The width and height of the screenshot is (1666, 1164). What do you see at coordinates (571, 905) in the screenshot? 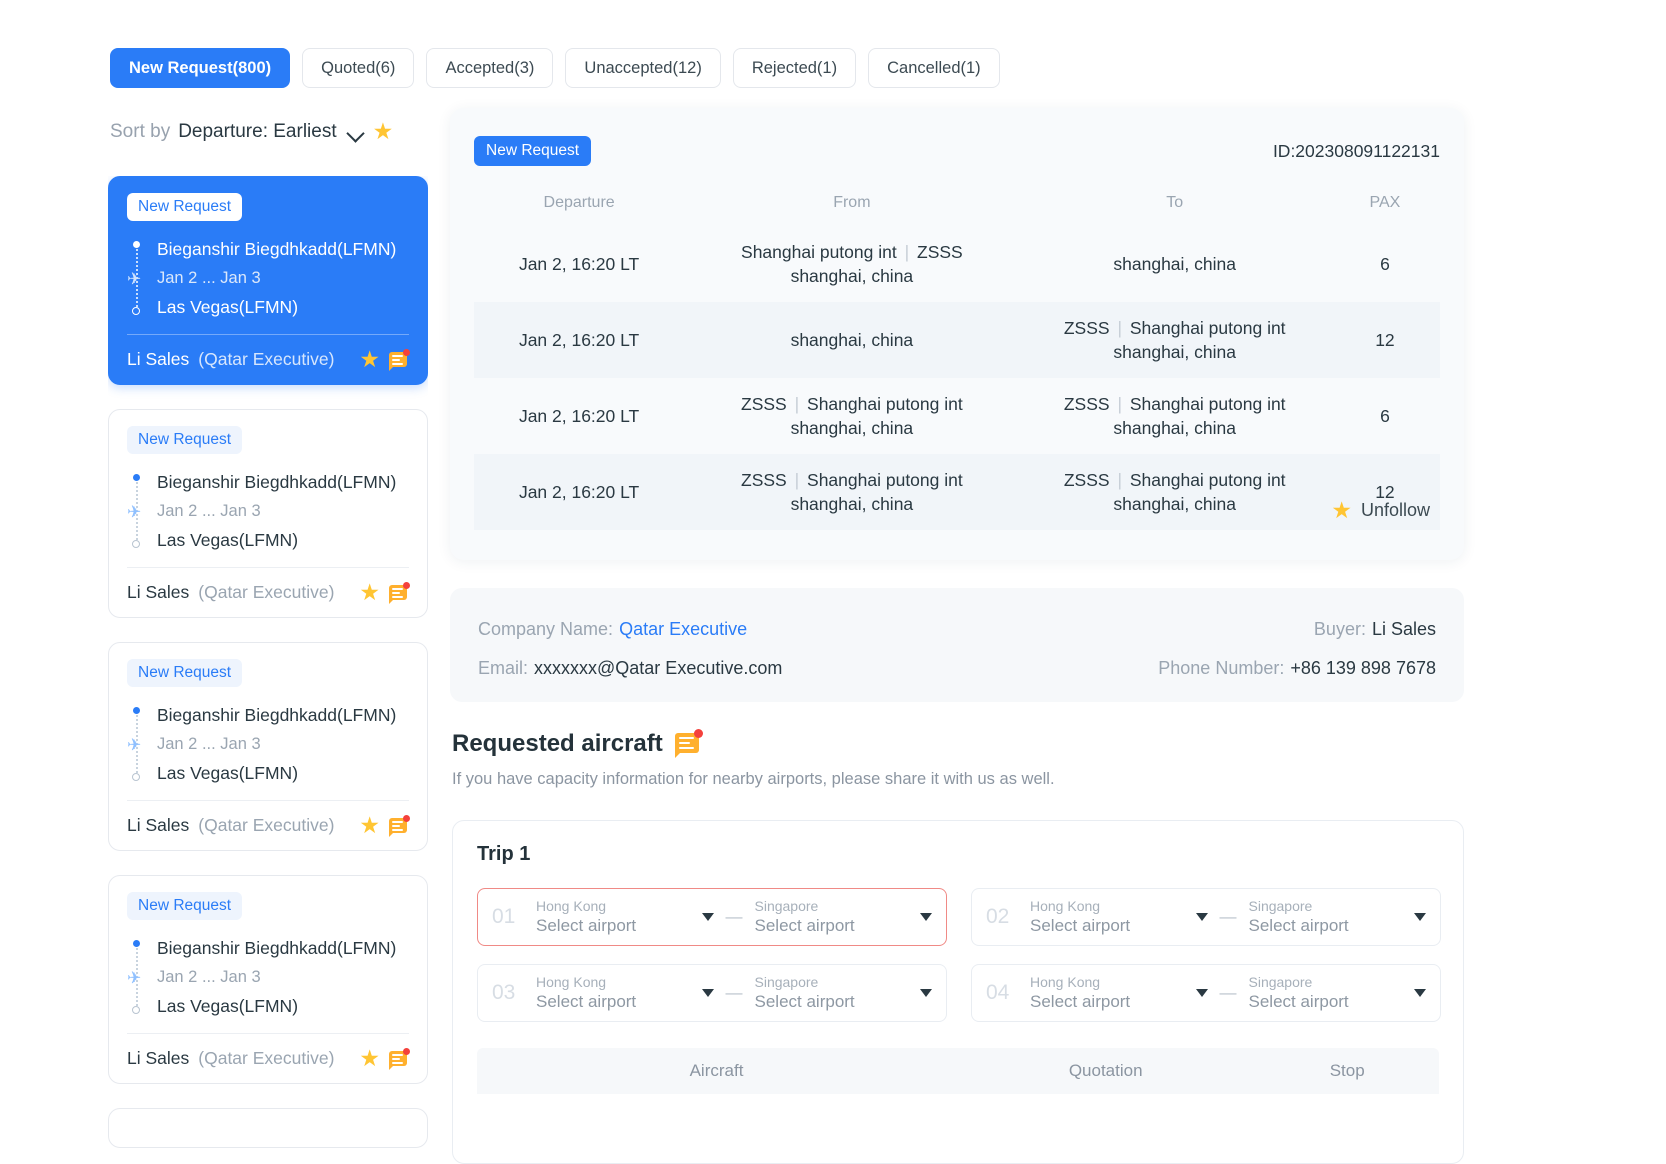
I see `origin-hint: Hong Kong` at bounding box center [571, 905].